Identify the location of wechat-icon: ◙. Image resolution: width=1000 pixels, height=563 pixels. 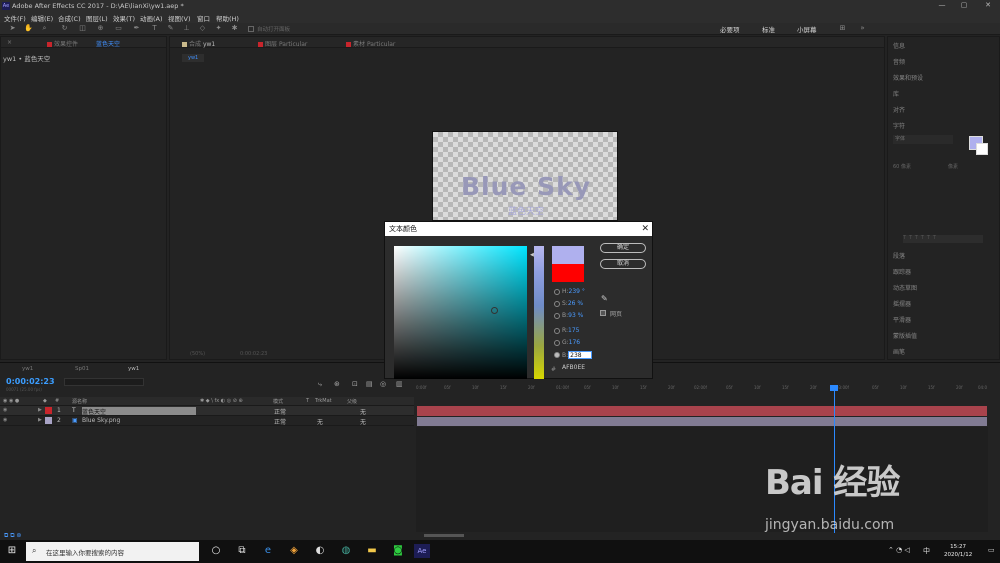
(398, 551).